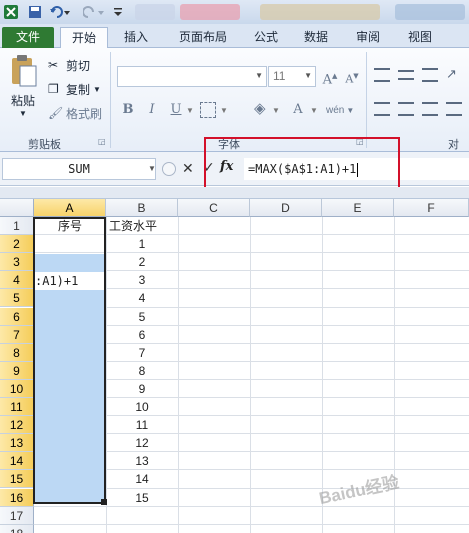 This screenshot has height=533, width=469. What do you see at coordinates (142, 353) in the screenshot?
I see `cell-b8: 7` at bounding box center [142, 353].